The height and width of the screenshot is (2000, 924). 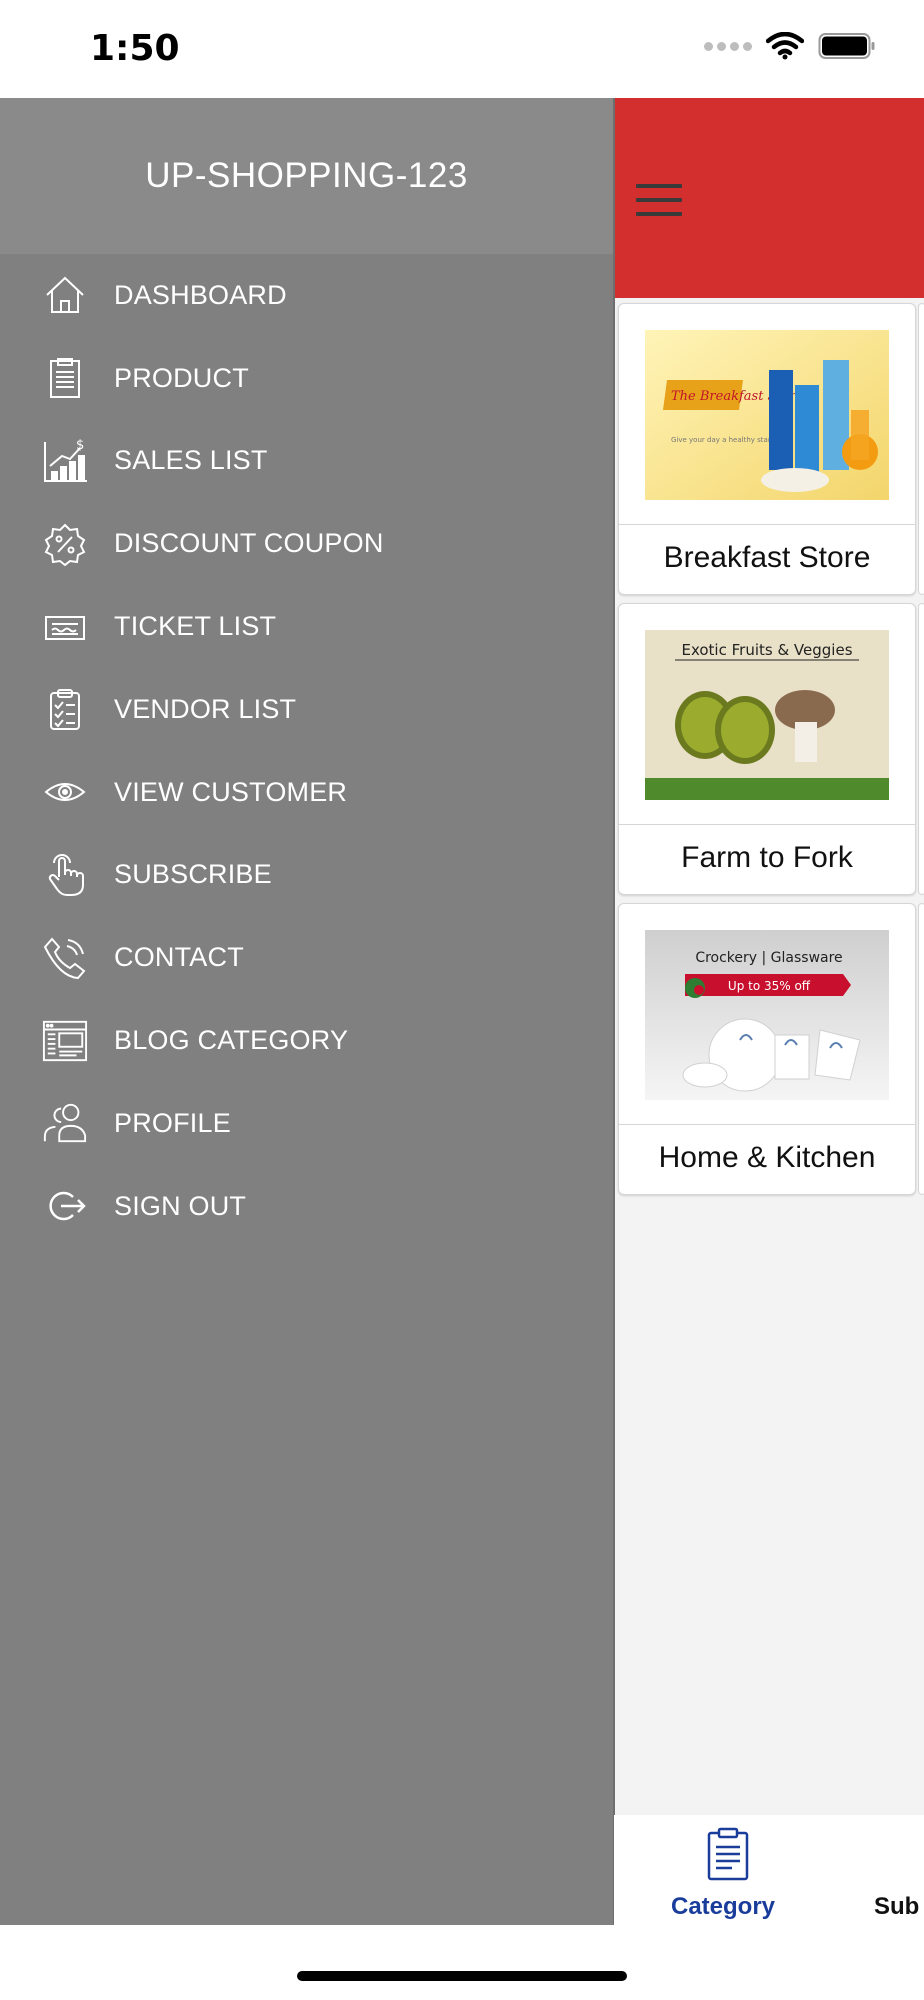 What do you see at coordinates (896, 1907) in the screenshot?
I see `tab-sub: Sub` at bounding box center [896, 1907].